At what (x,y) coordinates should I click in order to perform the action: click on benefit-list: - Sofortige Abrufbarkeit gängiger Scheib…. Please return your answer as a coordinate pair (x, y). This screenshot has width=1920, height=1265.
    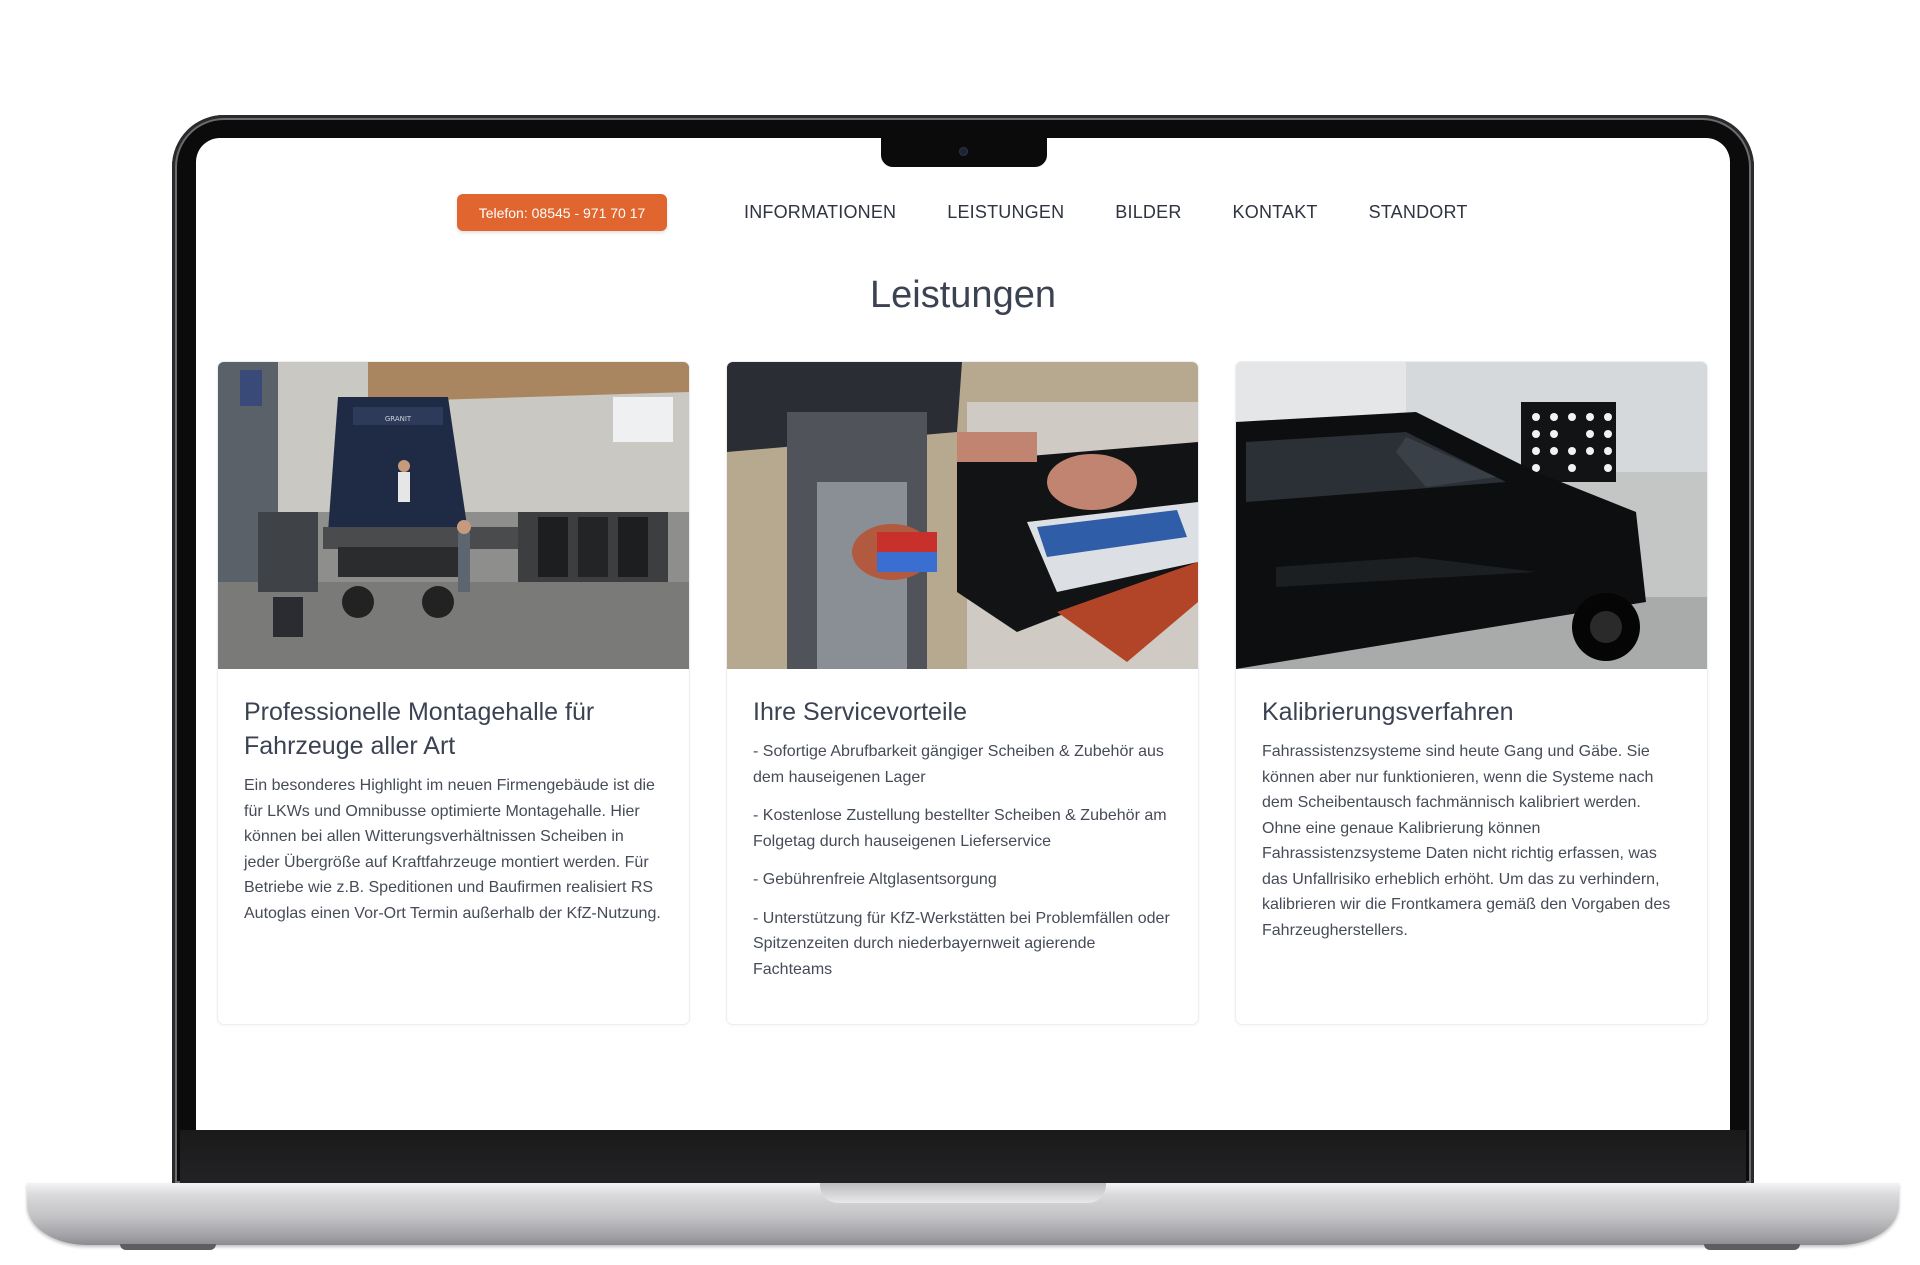
    Looking at the image, I should click on (962, 860).